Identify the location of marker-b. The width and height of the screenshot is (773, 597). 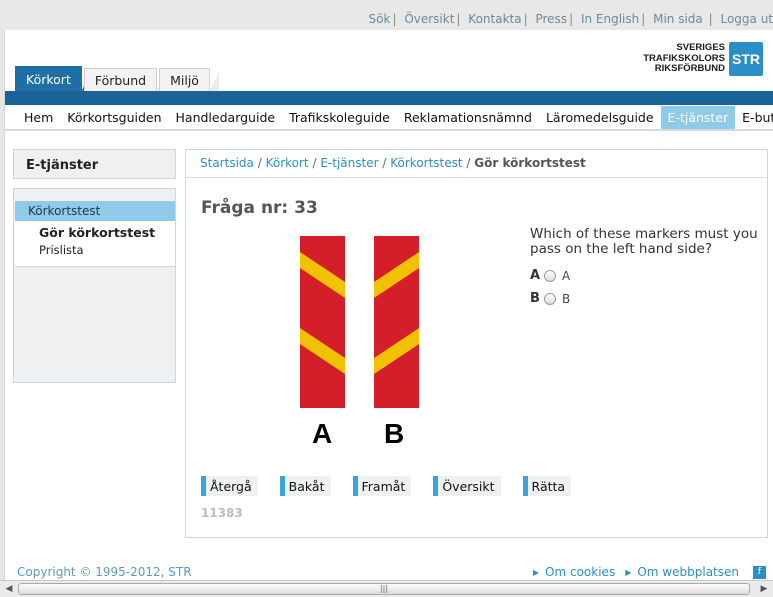
(396, 322).